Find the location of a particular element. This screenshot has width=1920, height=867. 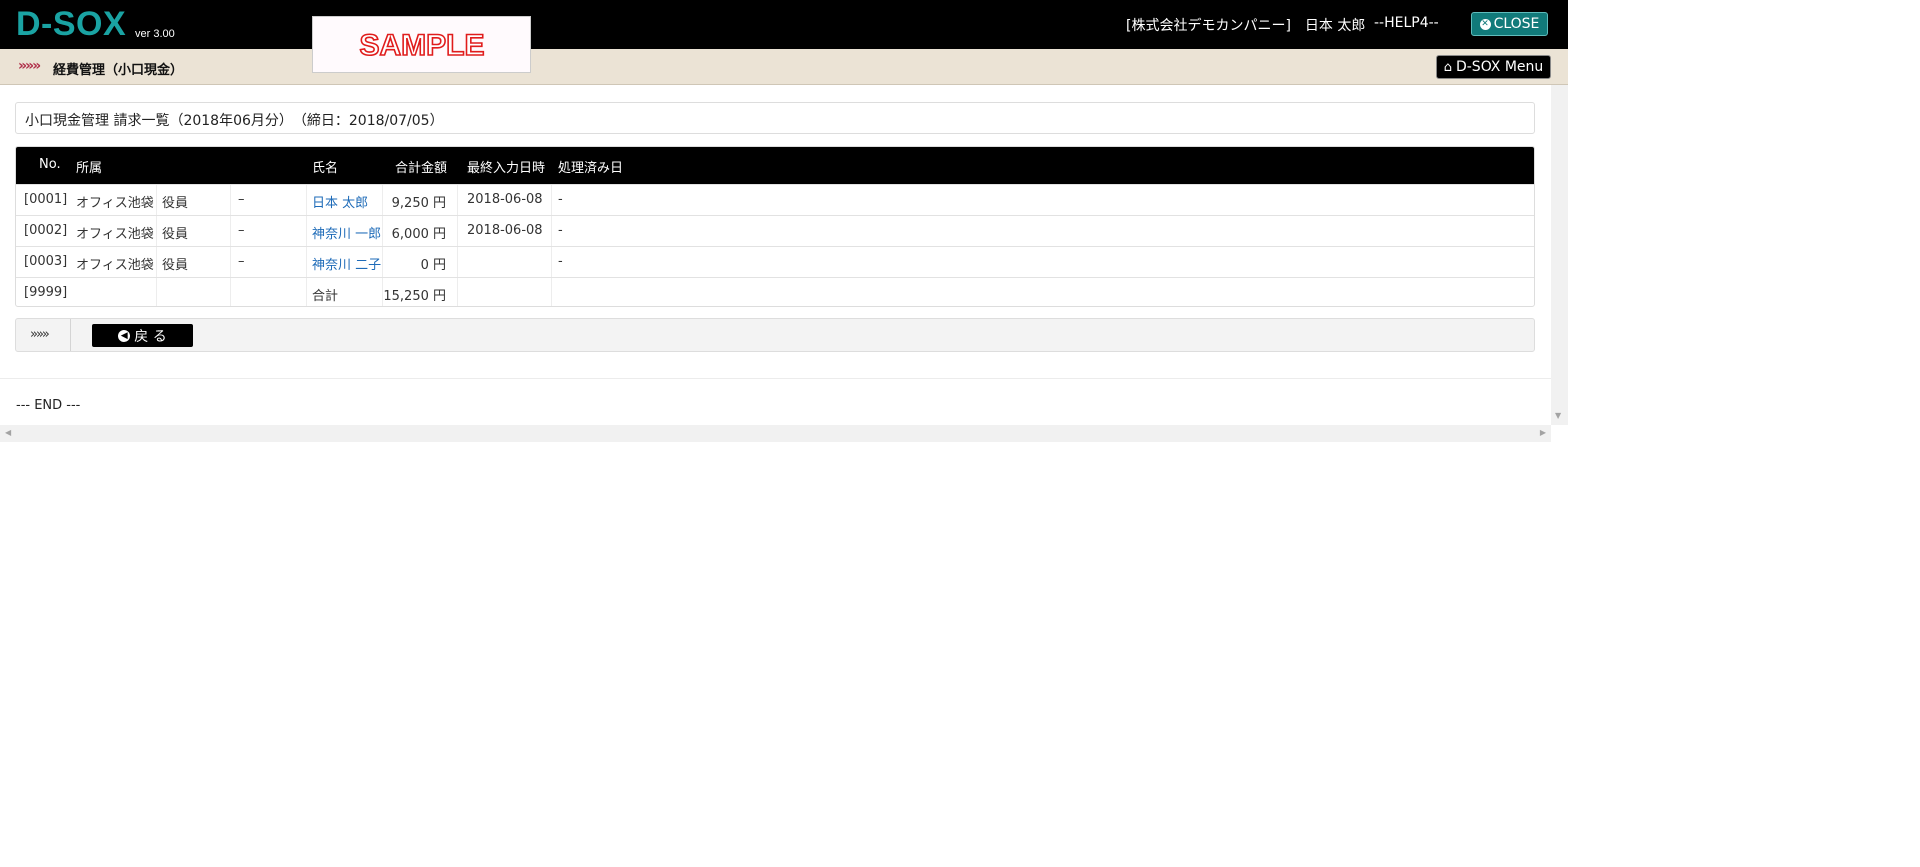

col-processed: 処理済み日 is located at coordinates (591, 168).